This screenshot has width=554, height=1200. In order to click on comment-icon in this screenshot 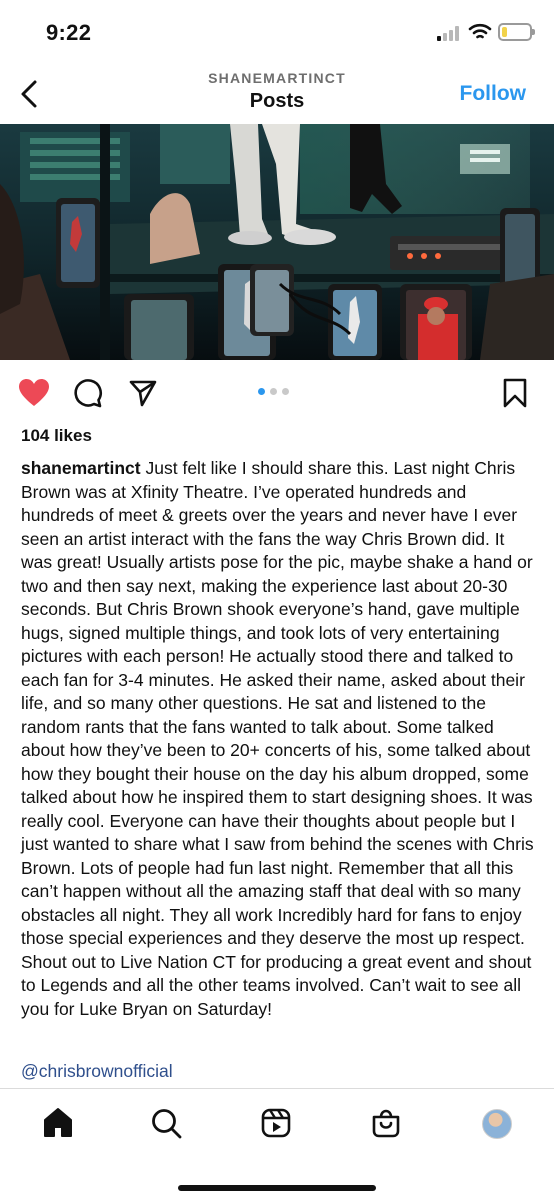, I will do `click(88, 393)`.